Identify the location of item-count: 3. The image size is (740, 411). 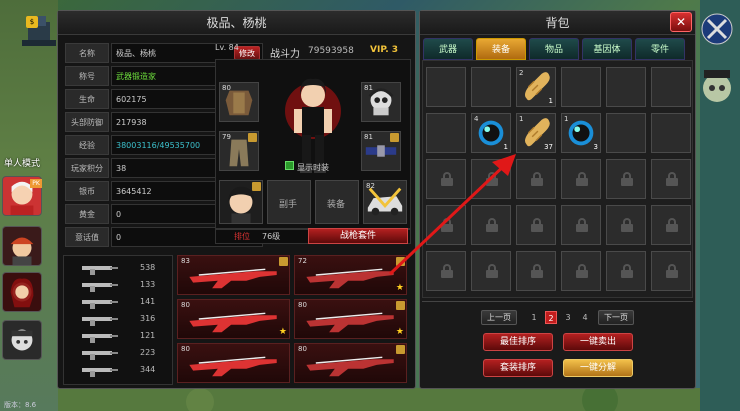
(595, 147).